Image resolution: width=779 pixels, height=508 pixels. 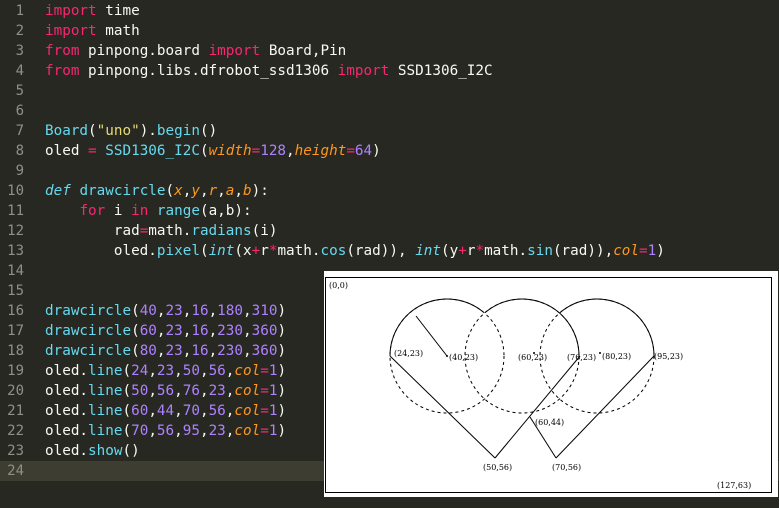 I want to click on code-text: rad=math.radians(i), so click(x=161, y=231).